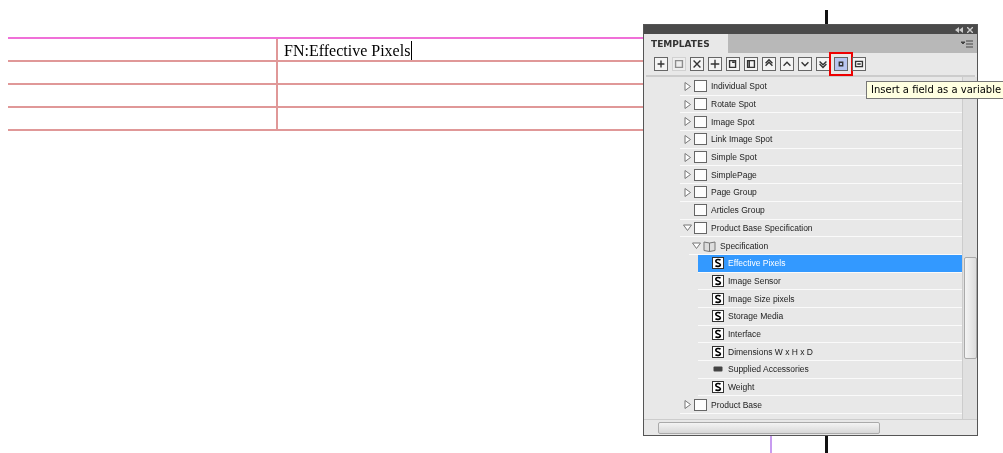 This screenshot has width=1003, height=453. Describe the element at coordinates (687, 405) in the screenshot. I see `expand-arrow-icon` at that location.